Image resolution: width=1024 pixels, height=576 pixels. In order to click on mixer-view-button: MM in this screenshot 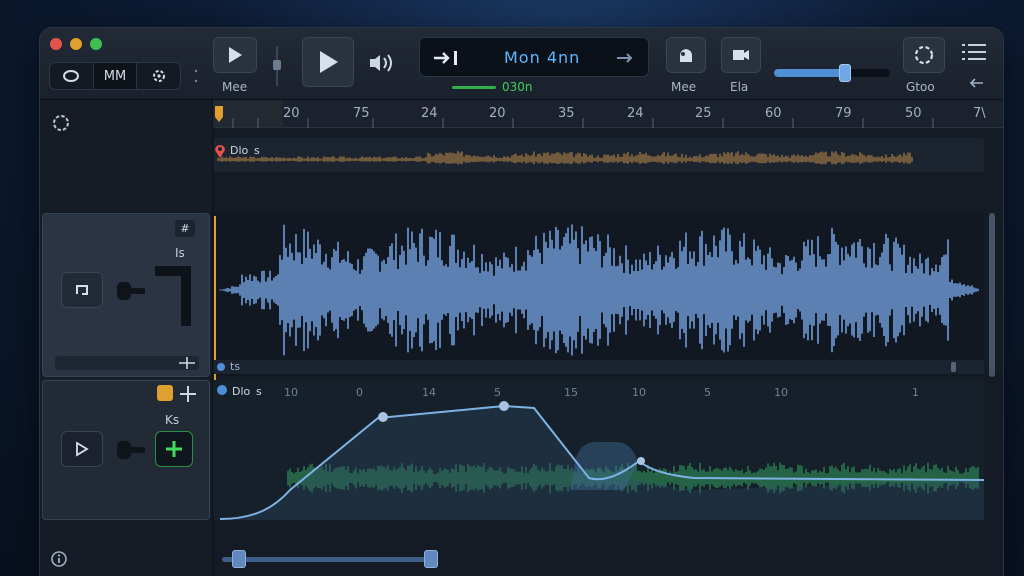, I will do `click(115, 76)`.